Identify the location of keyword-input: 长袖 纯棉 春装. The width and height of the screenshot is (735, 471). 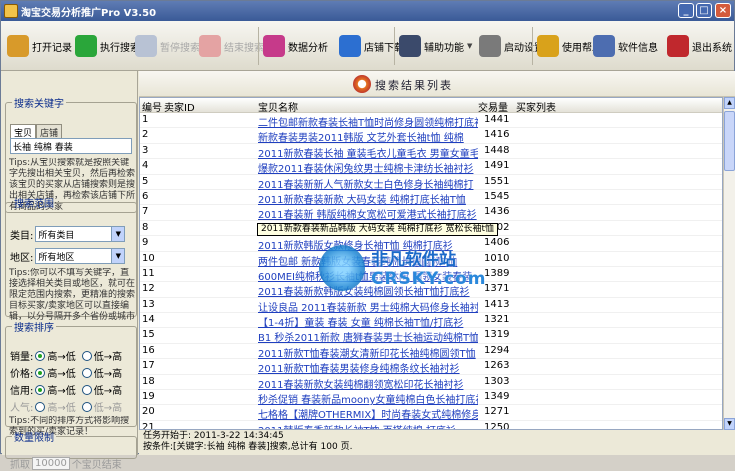
(71, 146).